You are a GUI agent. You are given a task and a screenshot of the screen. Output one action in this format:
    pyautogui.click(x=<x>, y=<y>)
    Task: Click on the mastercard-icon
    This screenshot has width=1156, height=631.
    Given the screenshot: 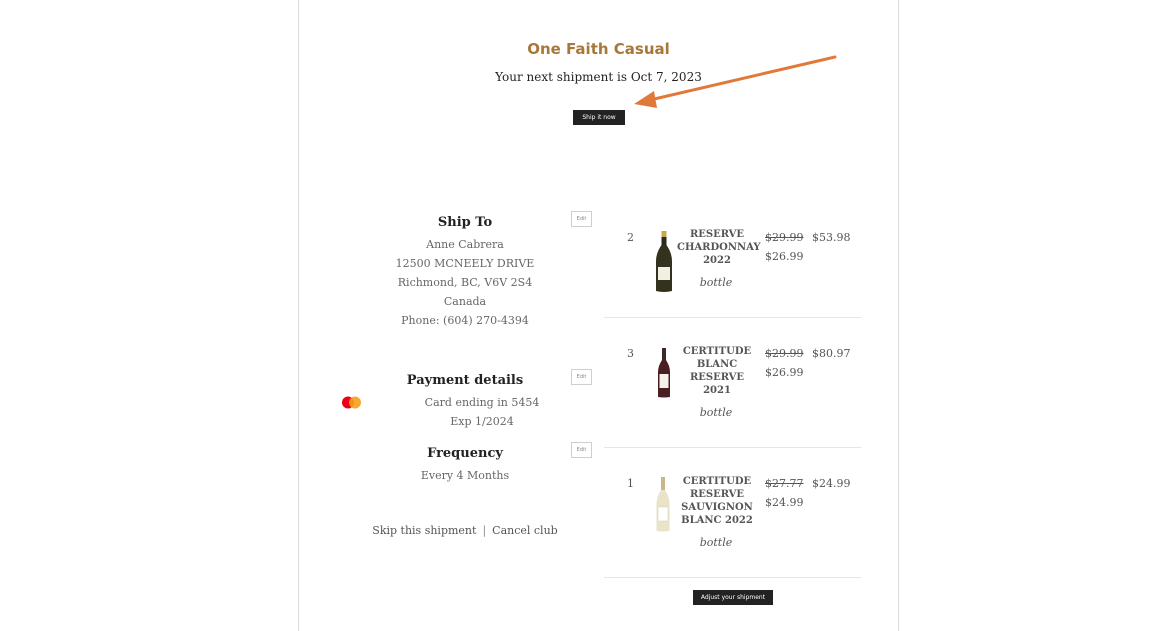 What is the action you would take?
    pyautogui.click(x=351, y=402)
    